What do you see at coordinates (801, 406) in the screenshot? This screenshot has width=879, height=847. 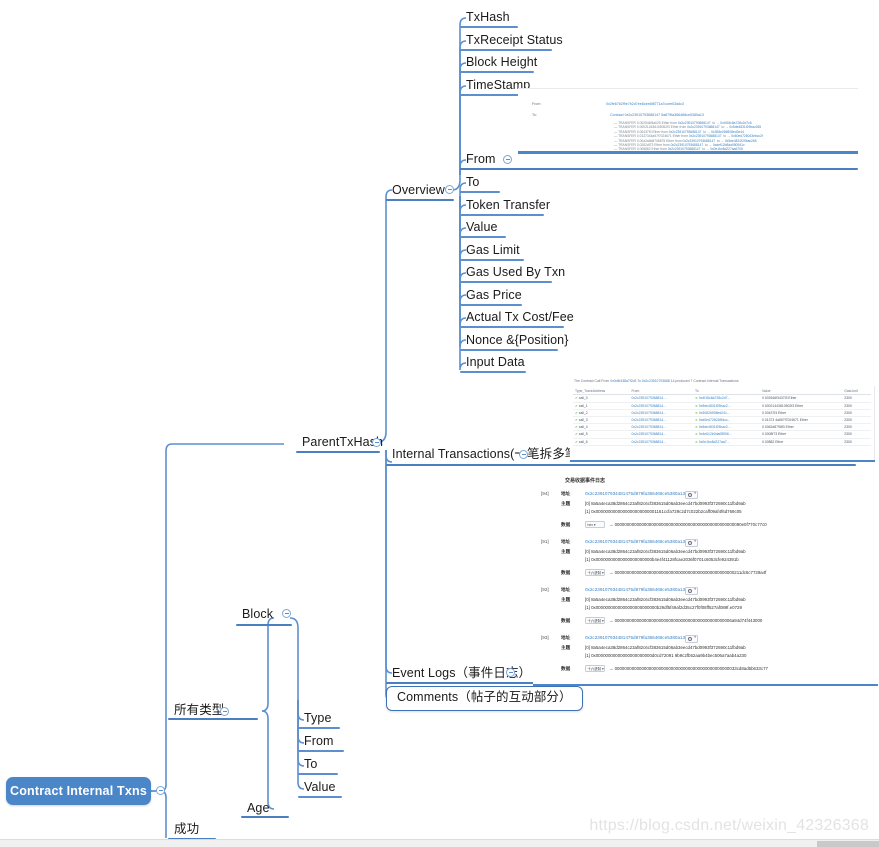 I see `itx-cell-value: 0.00021443810502f3 Ether` at bounding box center [801, 406].